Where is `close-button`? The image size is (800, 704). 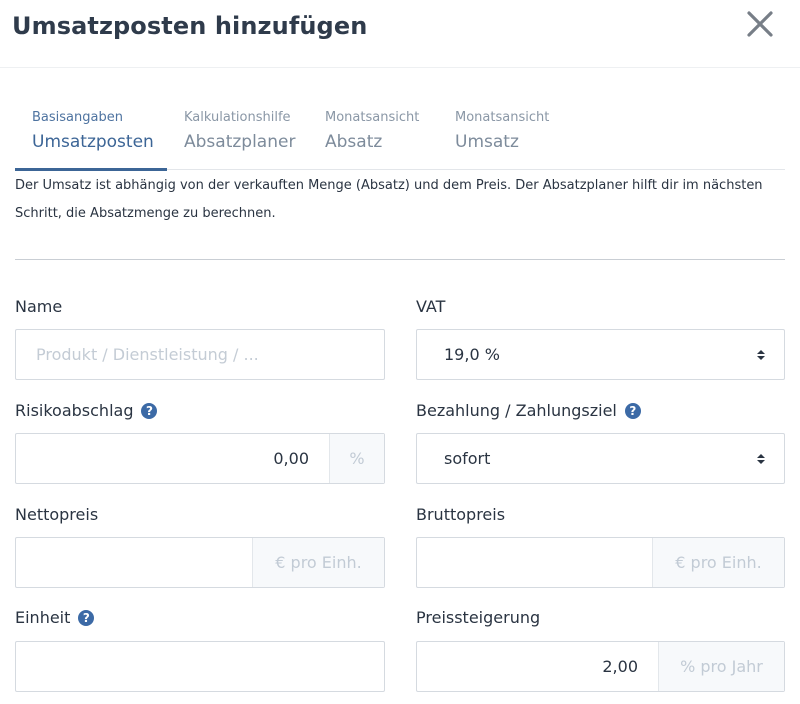
close-button is located at coordinates (760, 24).